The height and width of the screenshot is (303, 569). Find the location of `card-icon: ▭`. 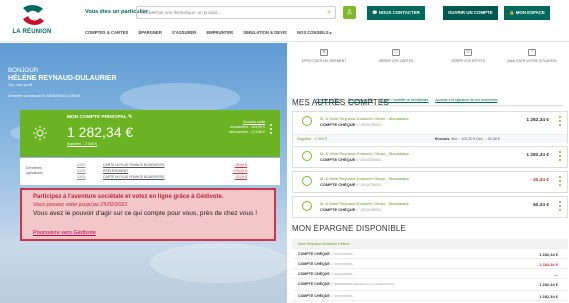

card-icon: ▭ is located at coordinates (396, 52).